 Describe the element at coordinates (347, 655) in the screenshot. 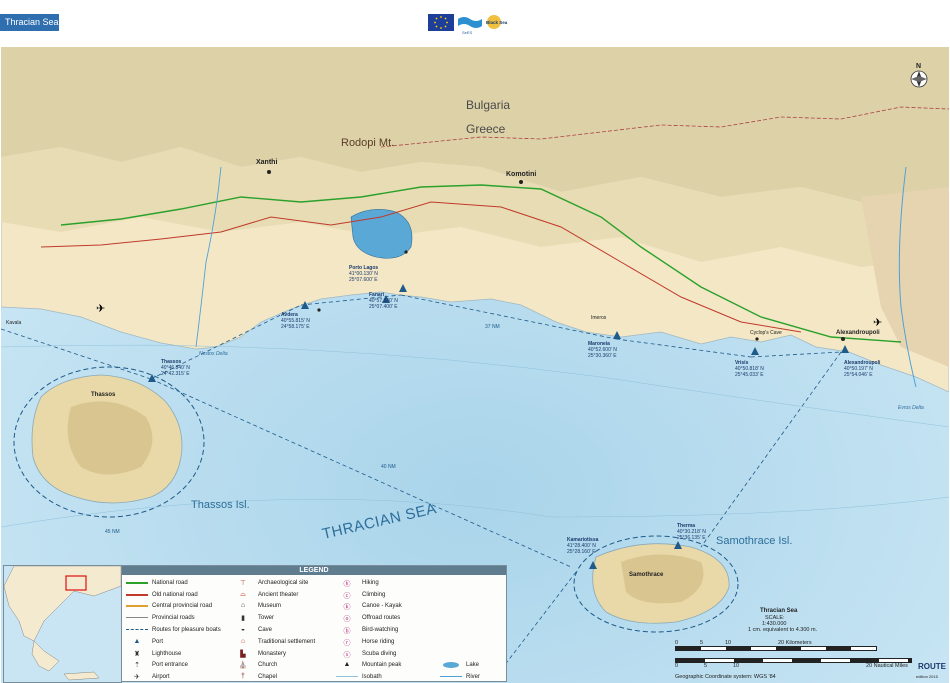

I see `scuba-diving-icon: ⓢ` at that location.